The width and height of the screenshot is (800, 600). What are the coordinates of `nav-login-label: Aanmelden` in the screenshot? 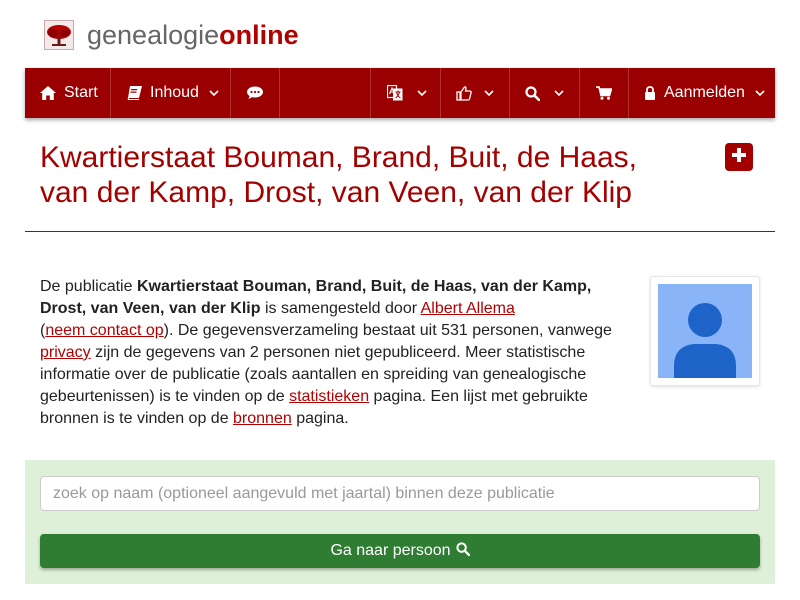 It's located at (704, 92).